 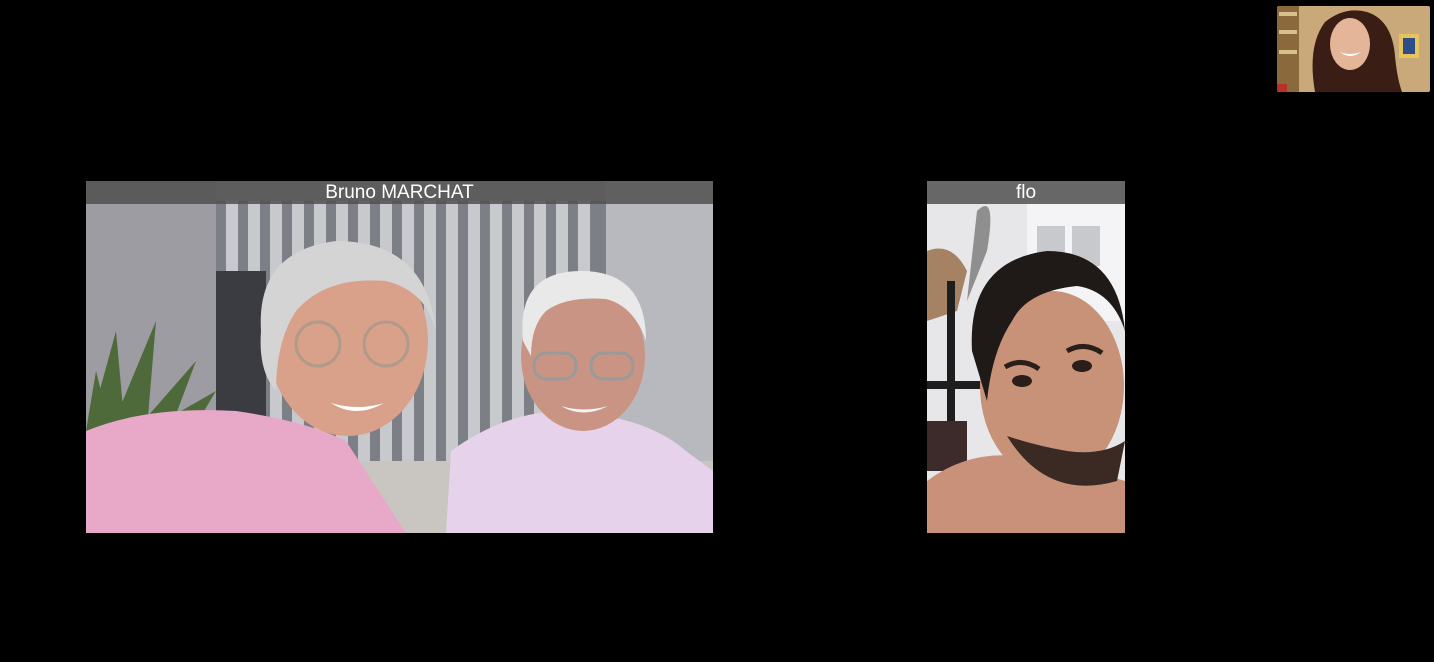 What do you see at coordinates (399, 192) in the screenshot?
I see `participant-name-label: Bruno MARCHAT` at bounding box center [399, 192].